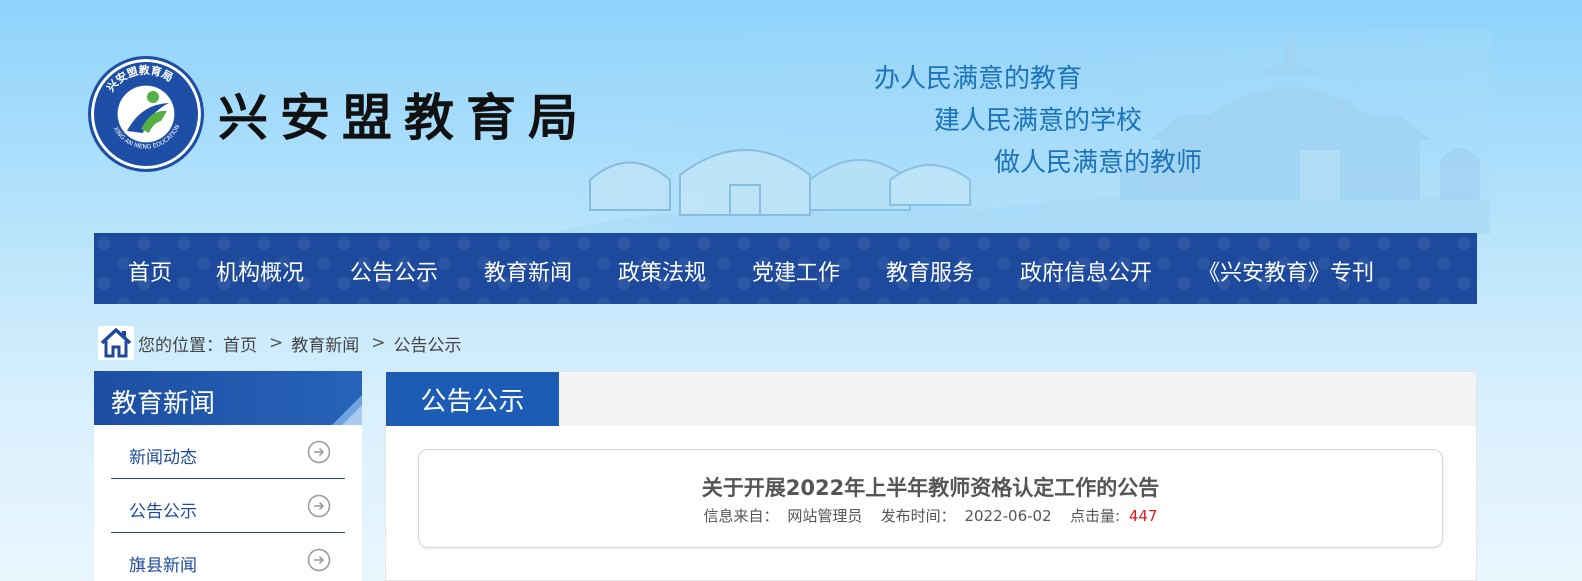  Describe the element at coordinates (741, 516) in the screenshot. I see `source-label: 信息来自：` at that location.